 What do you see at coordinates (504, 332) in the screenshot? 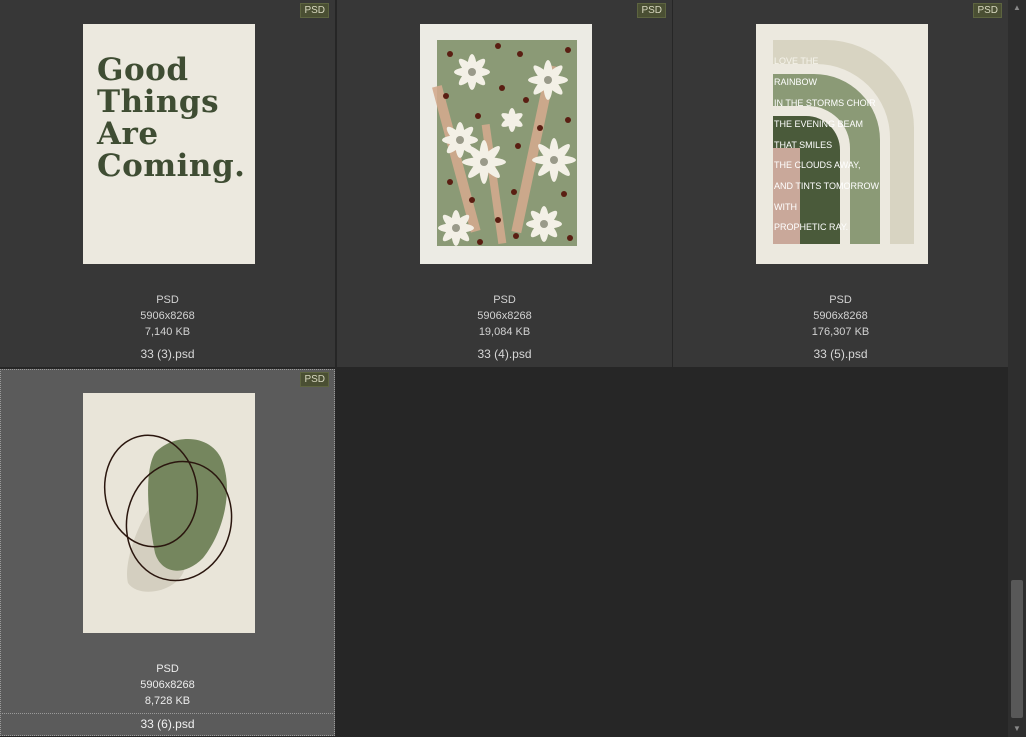
I see `file-size: 19,084 KB` at bounding box center [504, 332].